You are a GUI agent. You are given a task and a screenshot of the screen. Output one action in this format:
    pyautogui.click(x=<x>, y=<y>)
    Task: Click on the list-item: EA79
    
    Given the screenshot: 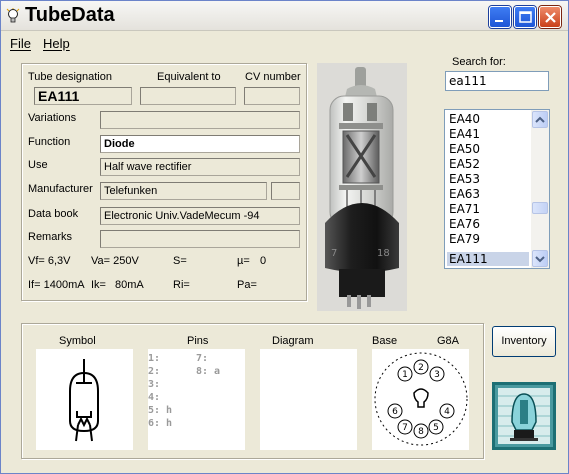 What is the action you would take?
    pyautogui.click(x=488, y=239)
    